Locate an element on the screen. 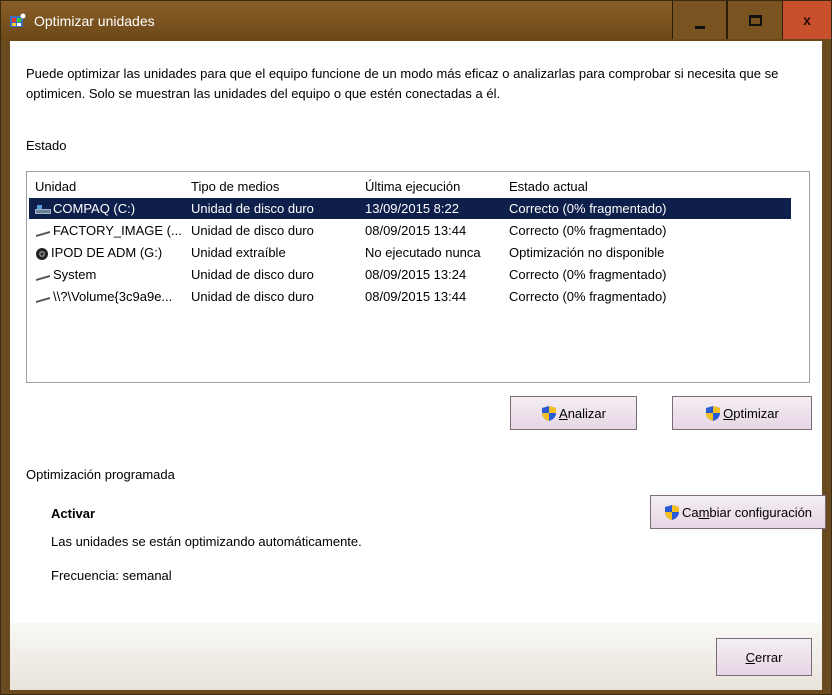 Image resolution: width=832 pixels, height=695 pixels. column-header-unidad: Unidad is located at coordinates (110, 186).